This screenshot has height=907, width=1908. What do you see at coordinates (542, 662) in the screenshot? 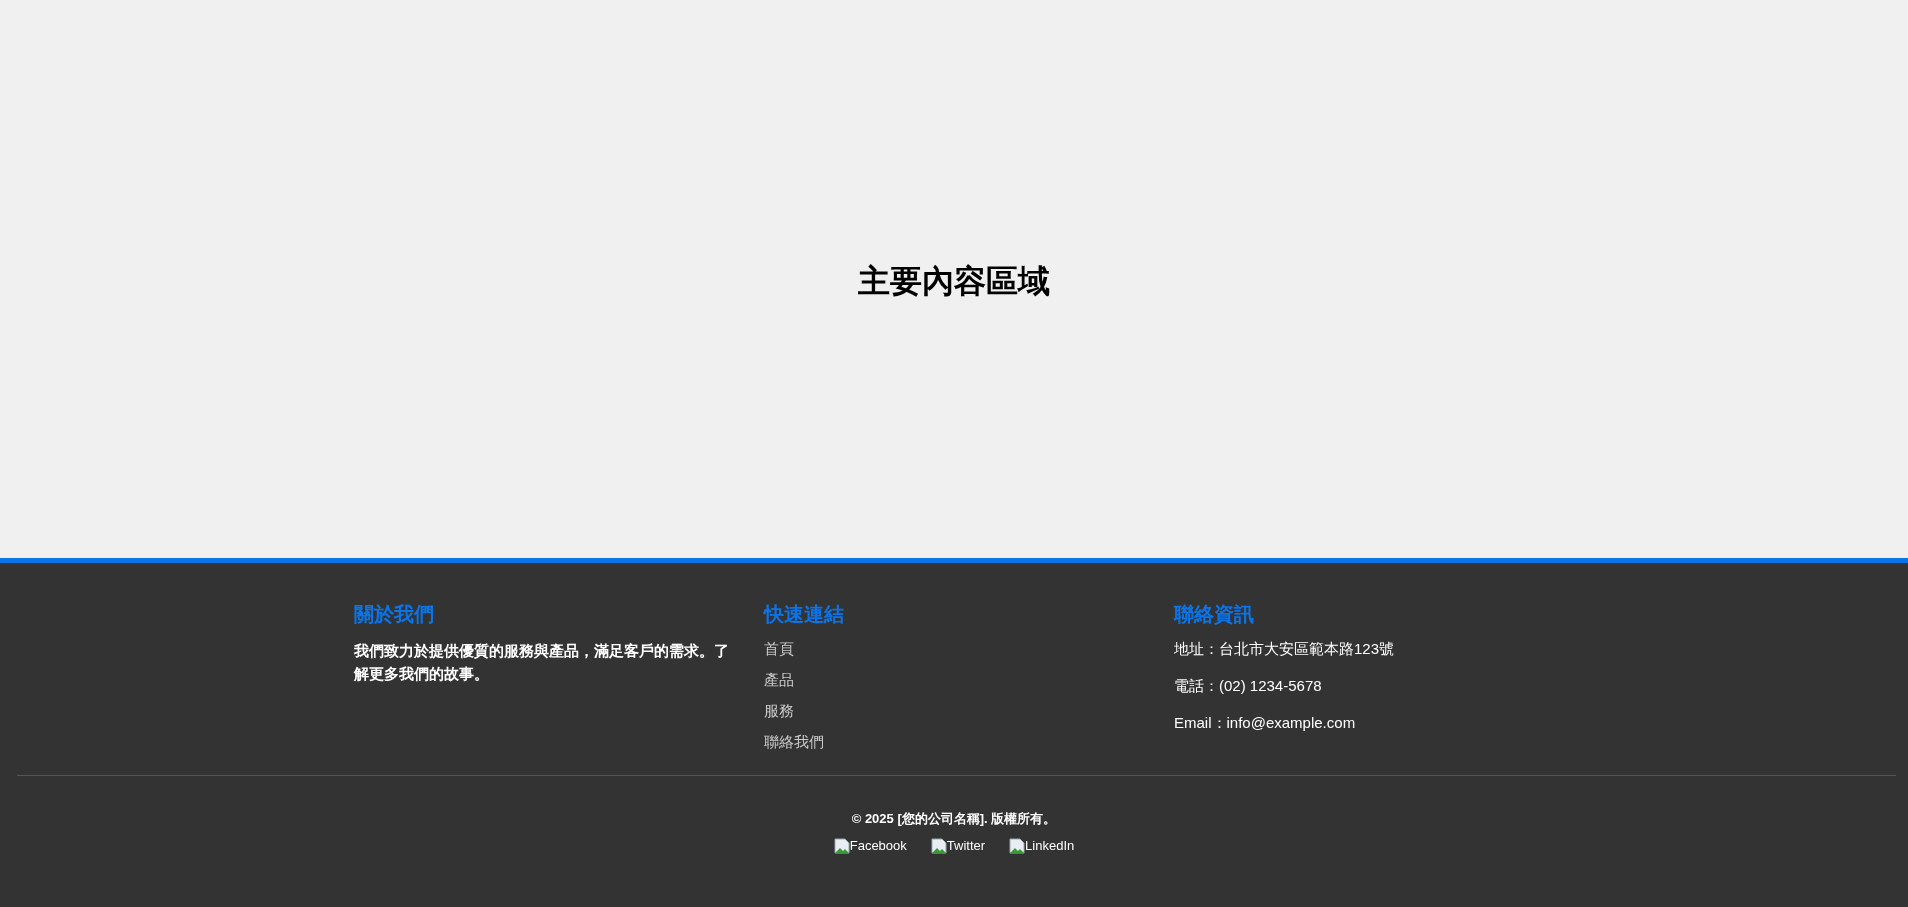
I see `about-text: 我們致力於提供優質的服務與產品，滿足客戶的需求。了解更多我們的故事。` at bounding box center [542, 662].